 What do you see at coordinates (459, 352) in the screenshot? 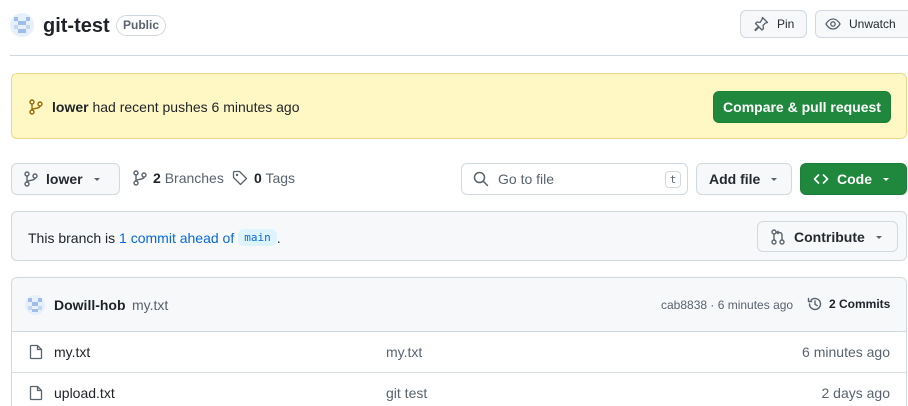
I see `file-row: my.txt my.txt 6 minutes ago` at bounding box center [459, 352].